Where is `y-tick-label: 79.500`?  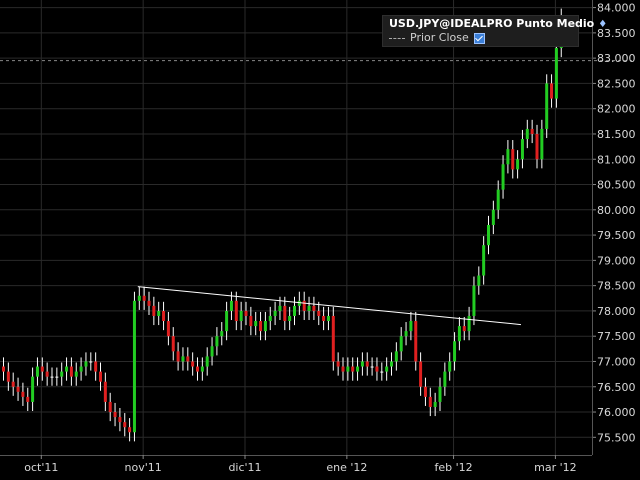 y-tick-label: 79.500 is located at coordinates (616, 235).